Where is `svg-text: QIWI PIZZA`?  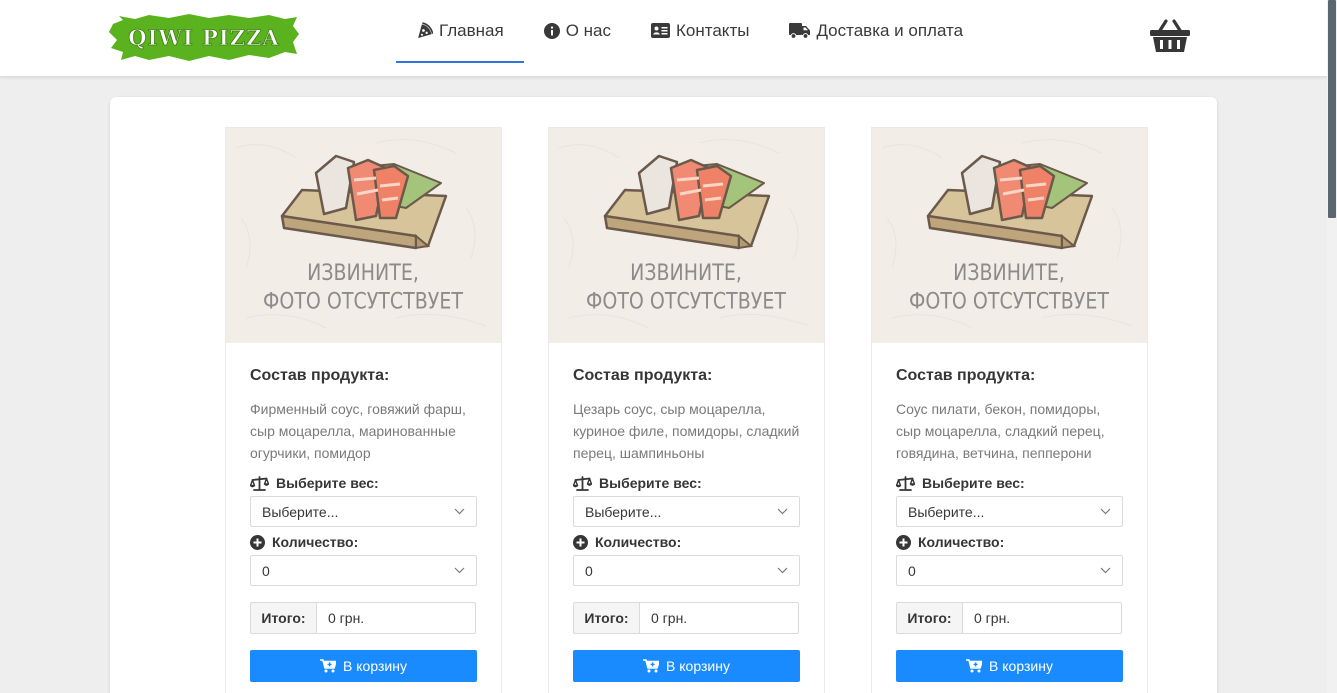
svg-text: QIWI PIZZA is located at coordinates (203, 37).